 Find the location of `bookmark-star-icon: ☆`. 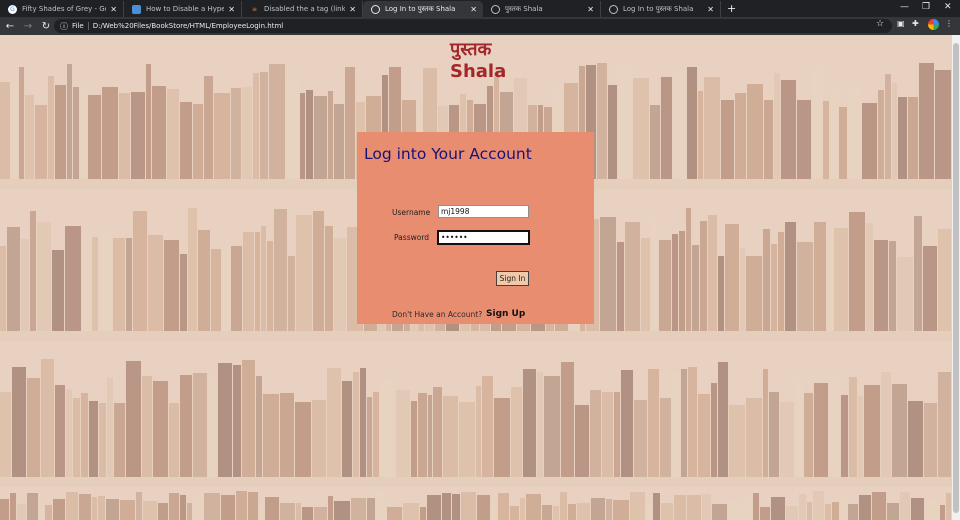

bookmark-star-icon: ☆ is located at coordinates (880, 24).